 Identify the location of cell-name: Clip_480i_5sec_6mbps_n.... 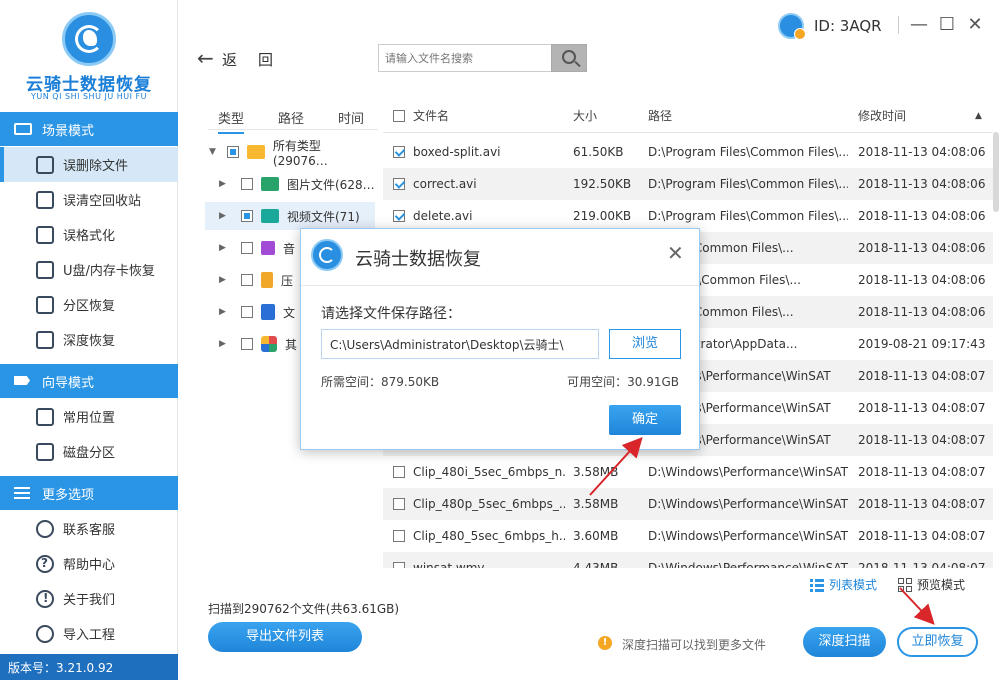
(489, 472).